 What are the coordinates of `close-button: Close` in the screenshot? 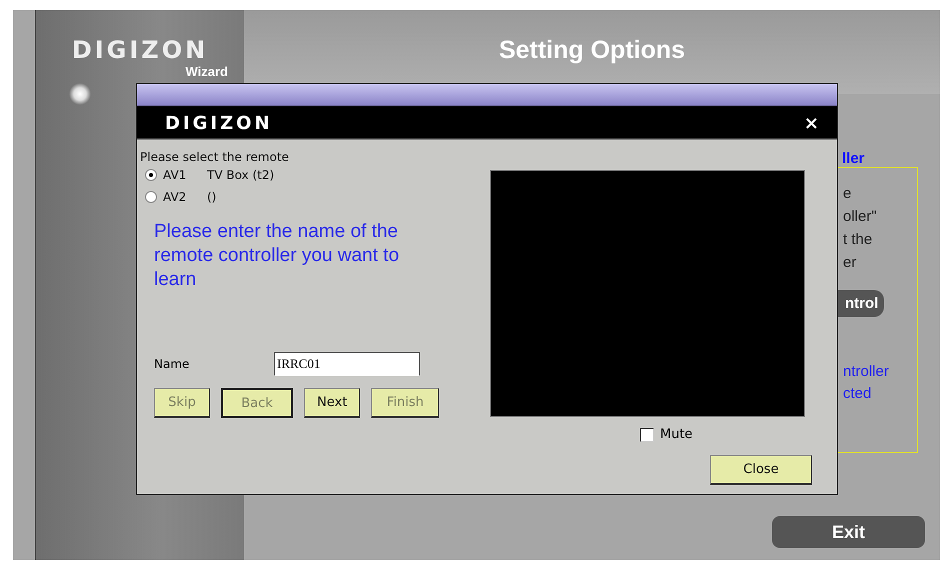 It's located at (761, 470).